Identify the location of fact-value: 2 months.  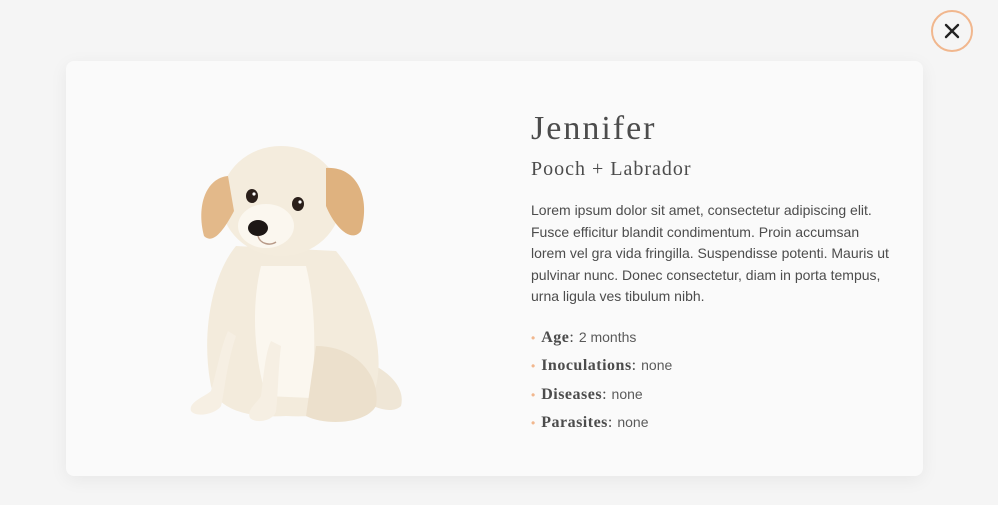
(607, 336).